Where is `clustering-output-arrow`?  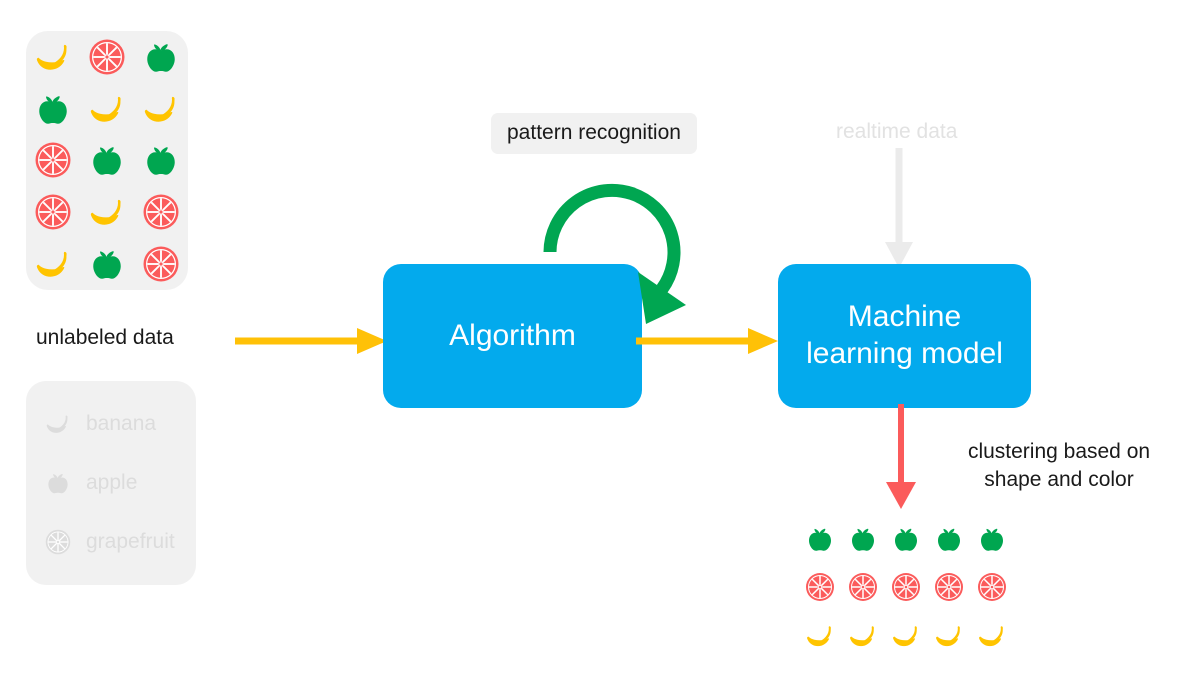
clustering-output-arrow is located at coordinates (901, 456).